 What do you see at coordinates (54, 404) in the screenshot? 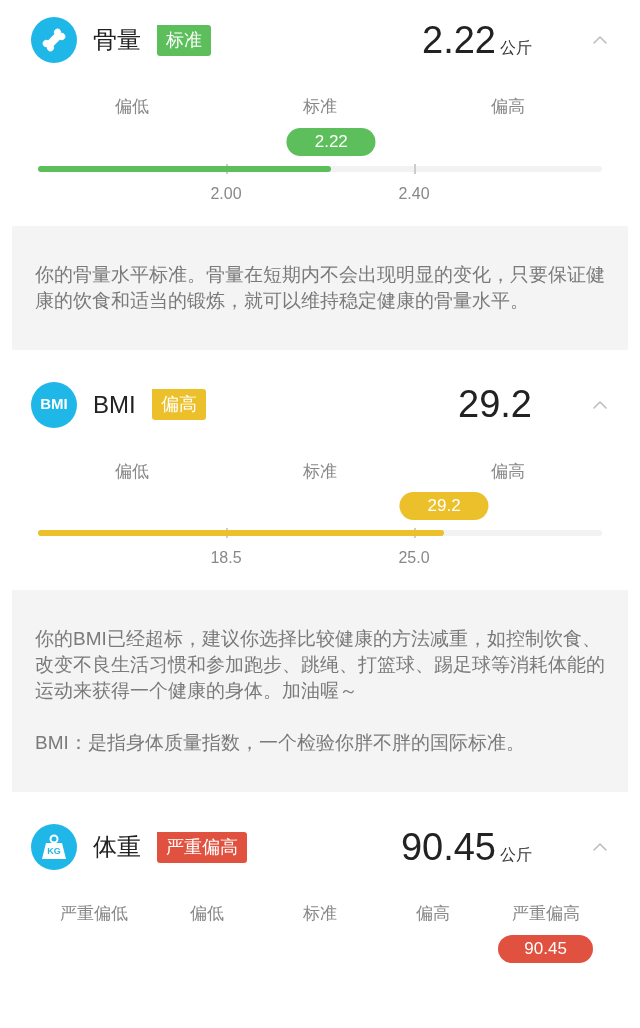
I see `bmi-icon: BMI` at bounding box center [54, 404].